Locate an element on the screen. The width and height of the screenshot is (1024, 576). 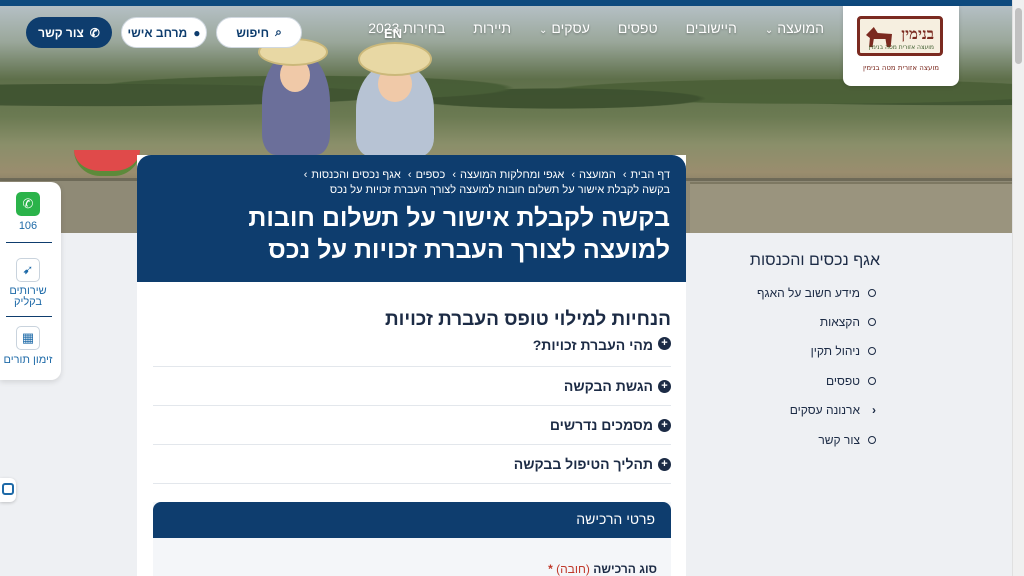
search-button: ⌕ חיפוש is located at coordinates (259, 32).